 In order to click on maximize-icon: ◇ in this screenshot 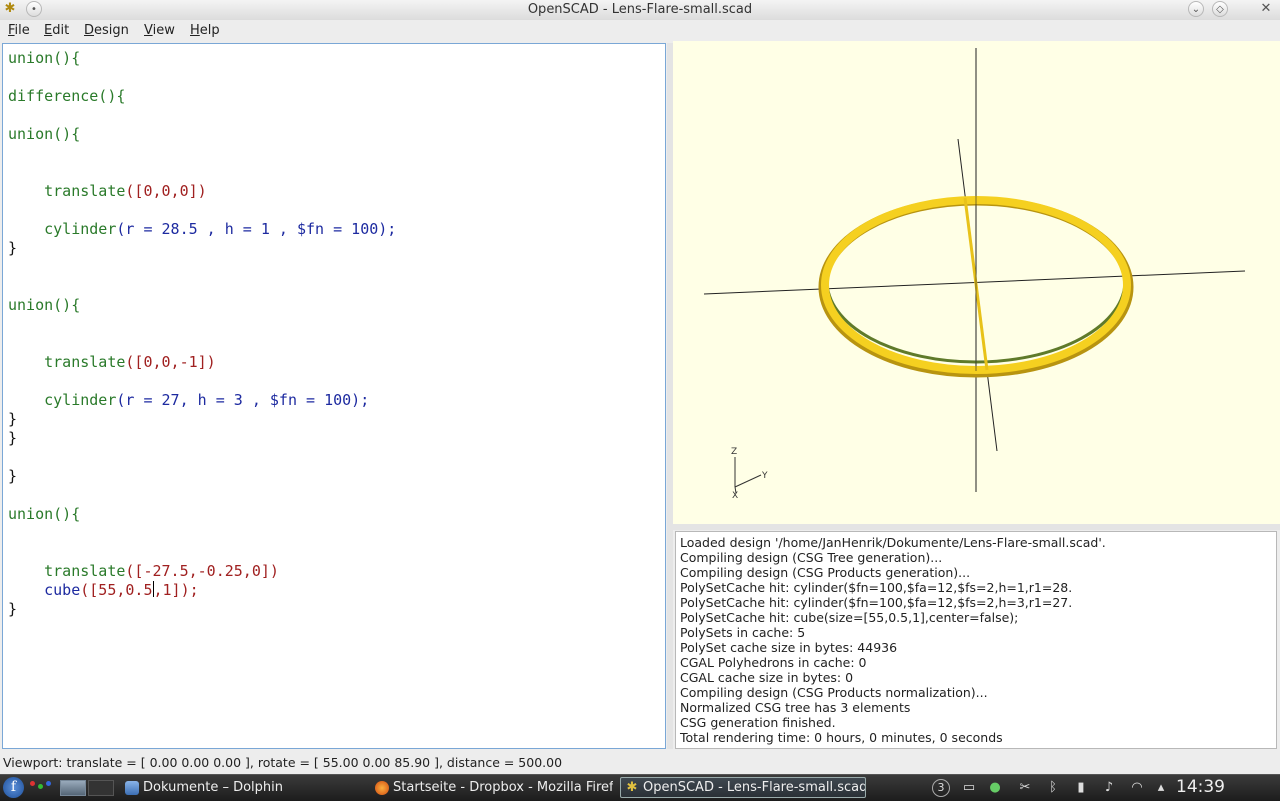, I will do `click(1220, 9)`.